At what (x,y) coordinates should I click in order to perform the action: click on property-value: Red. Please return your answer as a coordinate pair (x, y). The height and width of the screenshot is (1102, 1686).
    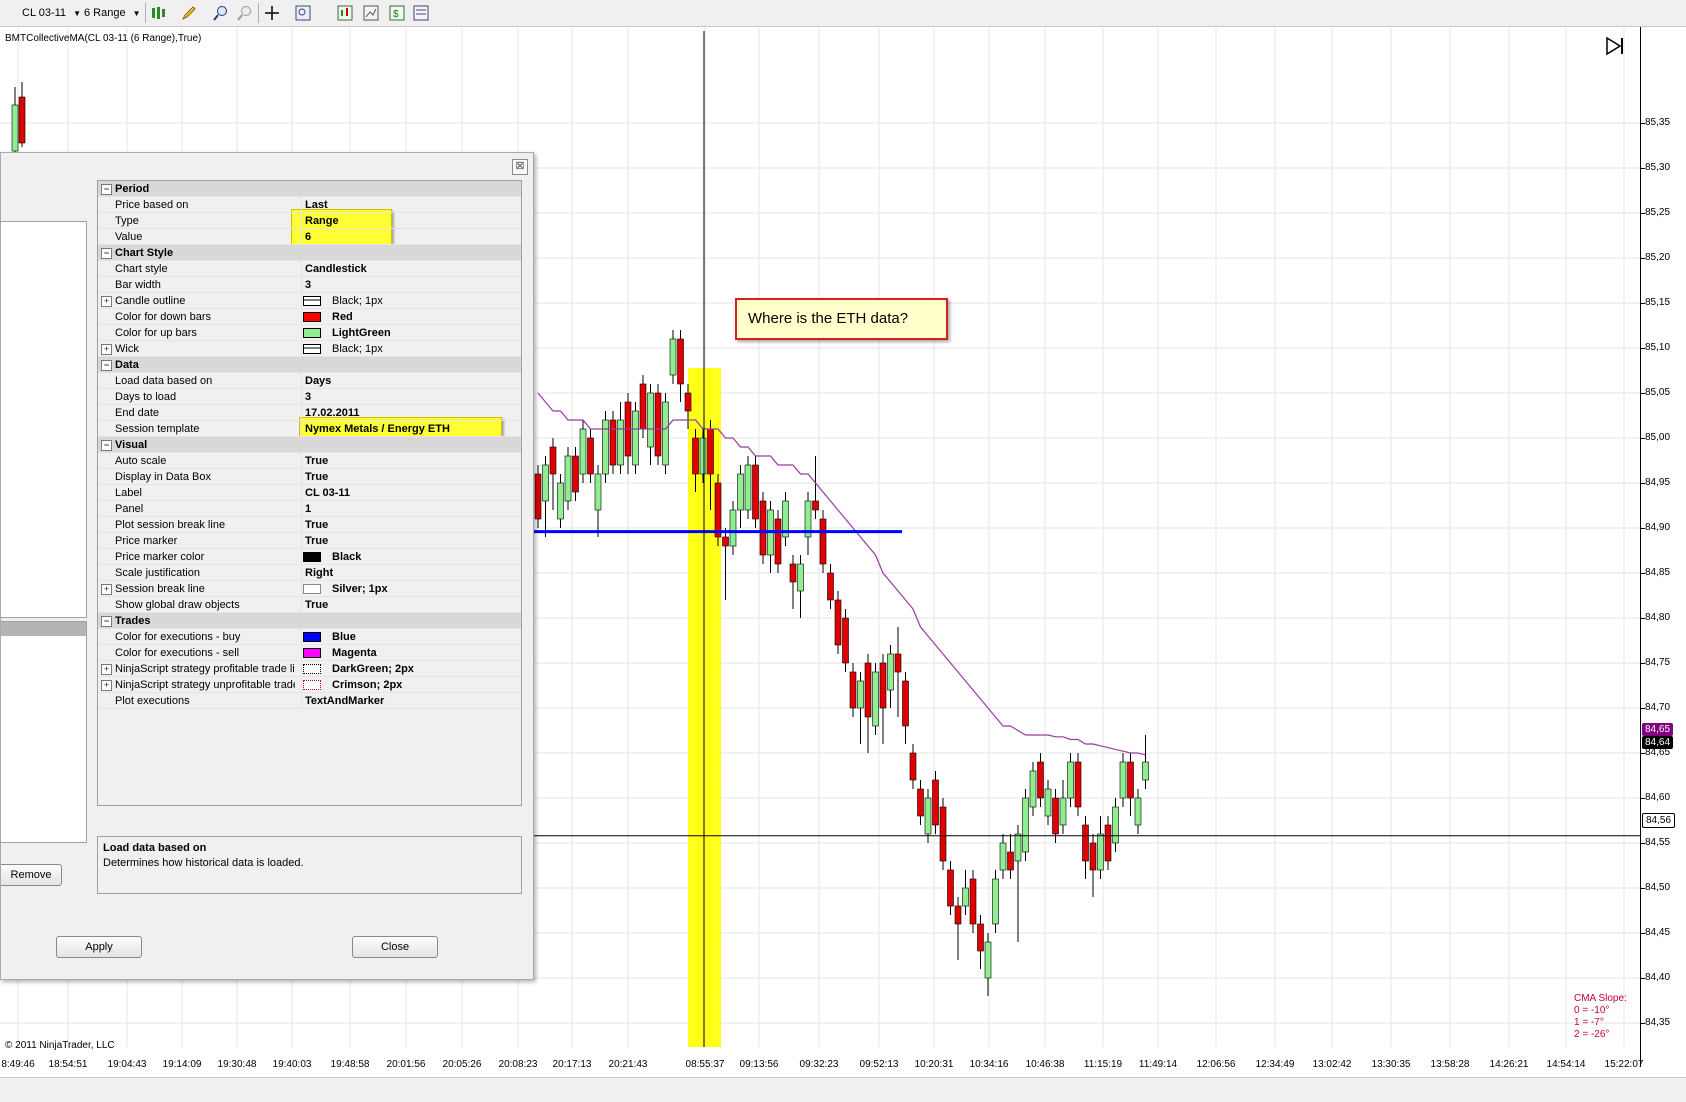
    Looking at the image, I should click on (424, 317).